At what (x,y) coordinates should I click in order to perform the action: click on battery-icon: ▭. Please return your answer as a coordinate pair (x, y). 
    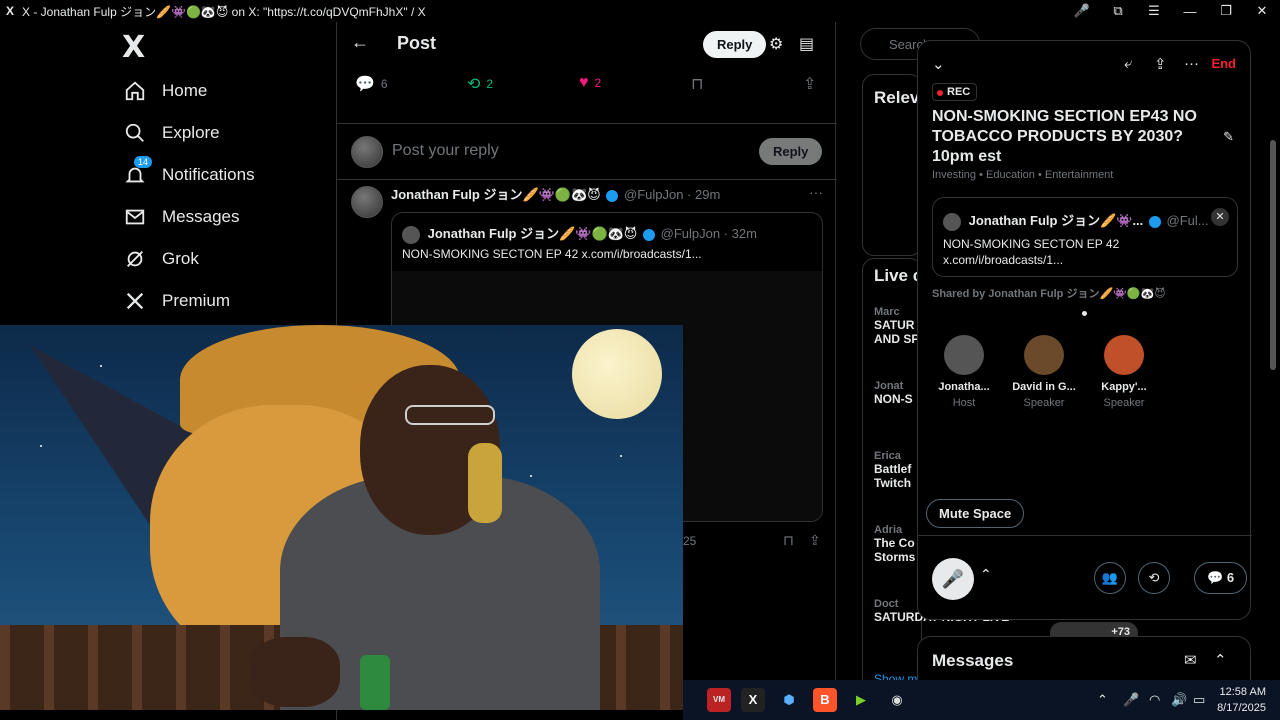
    Looking at the image, I should click on (1199, 700).